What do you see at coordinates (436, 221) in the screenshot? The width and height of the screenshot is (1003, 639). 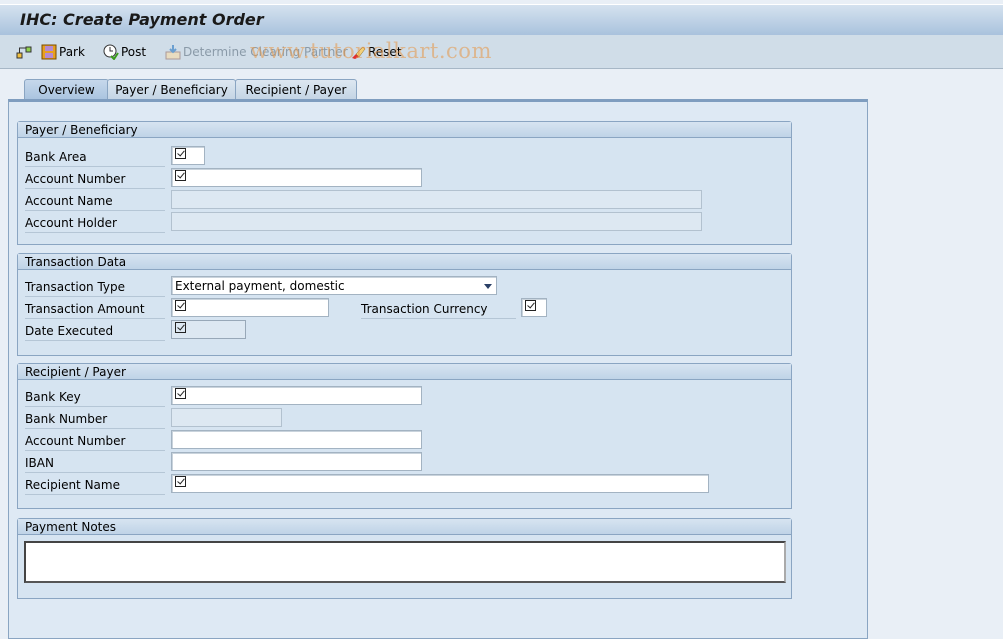 I see `account-holder-input` at bounding box center [436, 221].